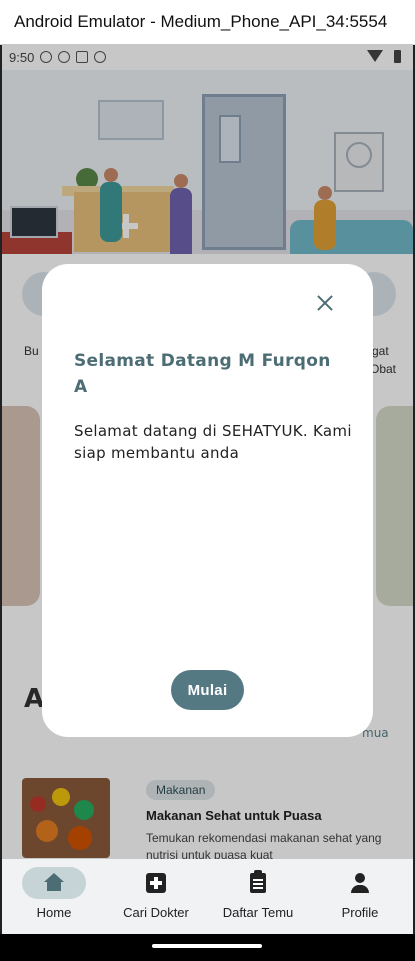  Describe the element at coordinates (54, 896) in the screenshot. I see `nav-item-home: Home` at that location.